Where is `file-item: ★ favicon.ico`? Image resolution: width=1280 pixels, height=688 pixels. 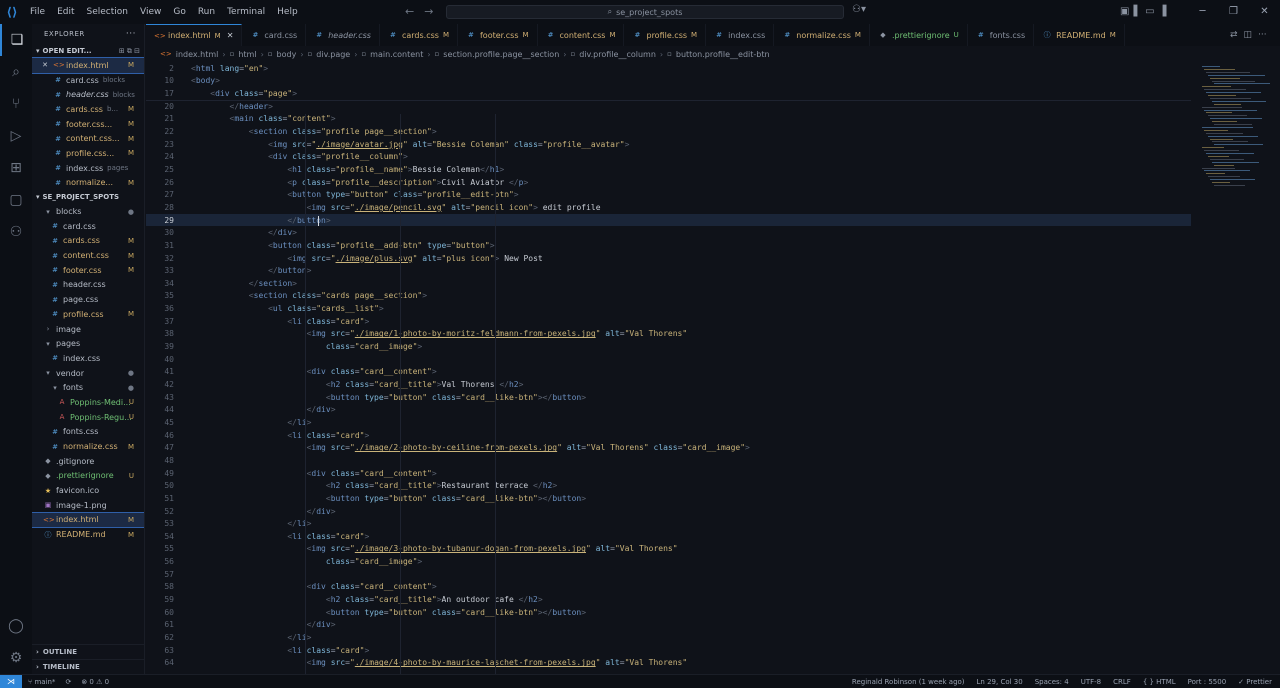 file-item: ★ favicon.ico is located at coordinates (88, 490).